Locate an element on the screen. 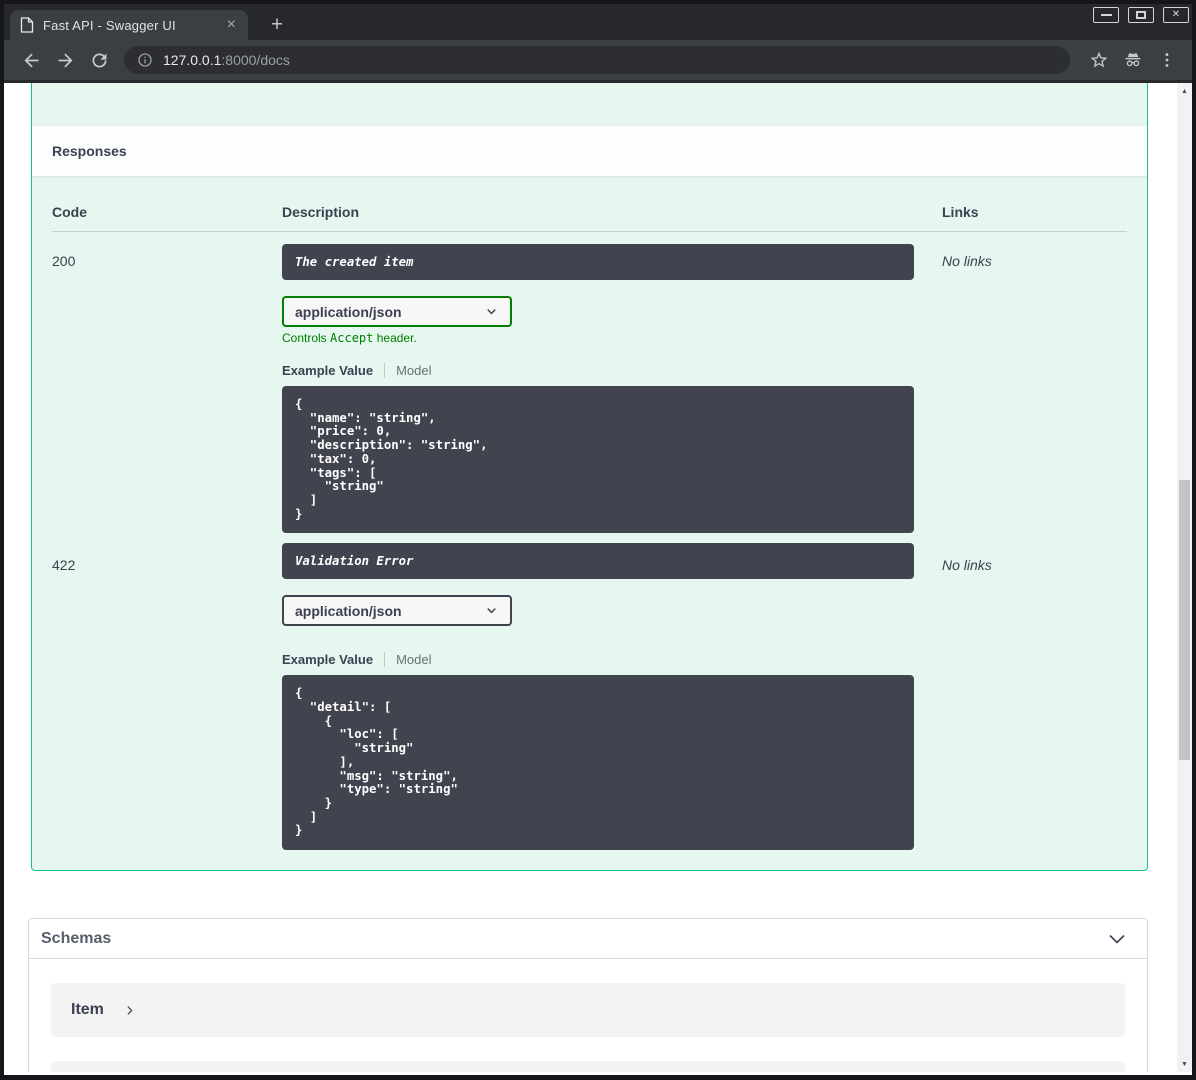 This screenshot has width=1196, height=1080. browser-tab: Fast API - Swagger UI × is located at coordinates (129, 25).